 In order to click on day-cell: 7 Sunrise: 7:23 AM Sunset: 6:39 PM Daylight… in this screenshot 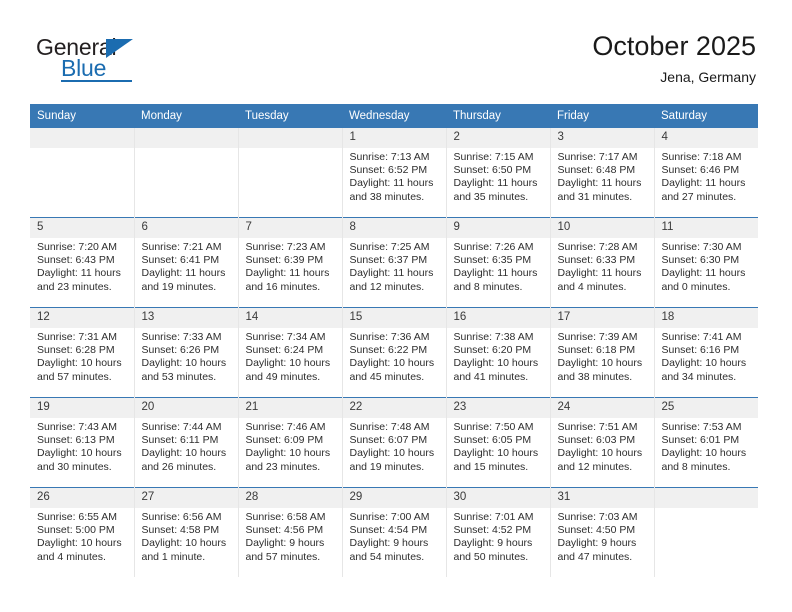, I will do `click(290, 262)`.